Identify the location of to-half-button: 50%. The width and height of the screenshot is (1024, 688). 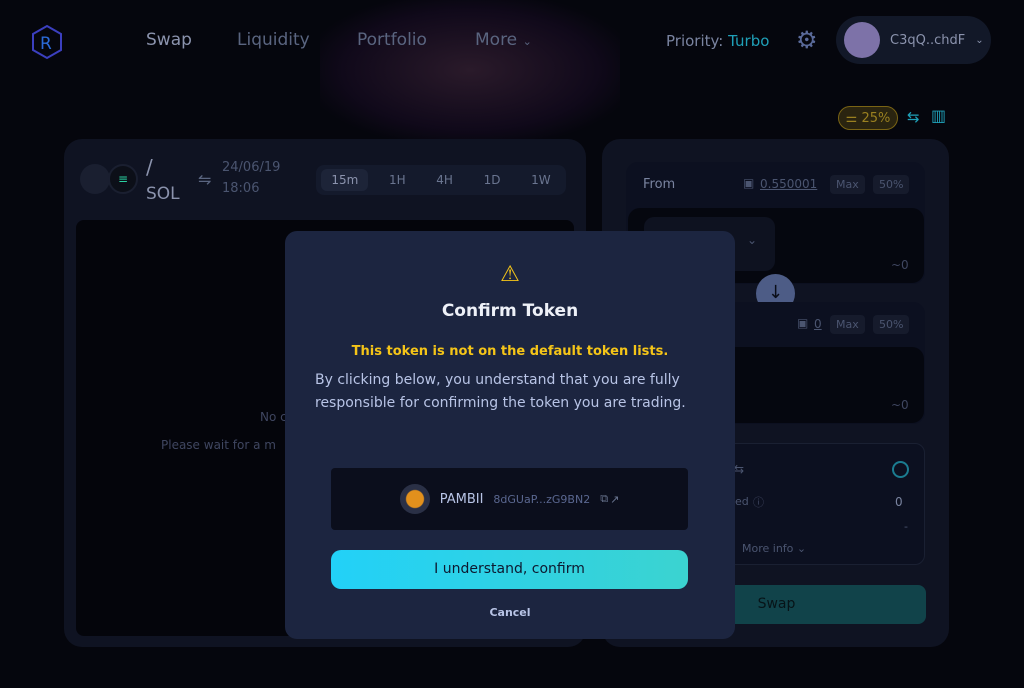
(891, 324).